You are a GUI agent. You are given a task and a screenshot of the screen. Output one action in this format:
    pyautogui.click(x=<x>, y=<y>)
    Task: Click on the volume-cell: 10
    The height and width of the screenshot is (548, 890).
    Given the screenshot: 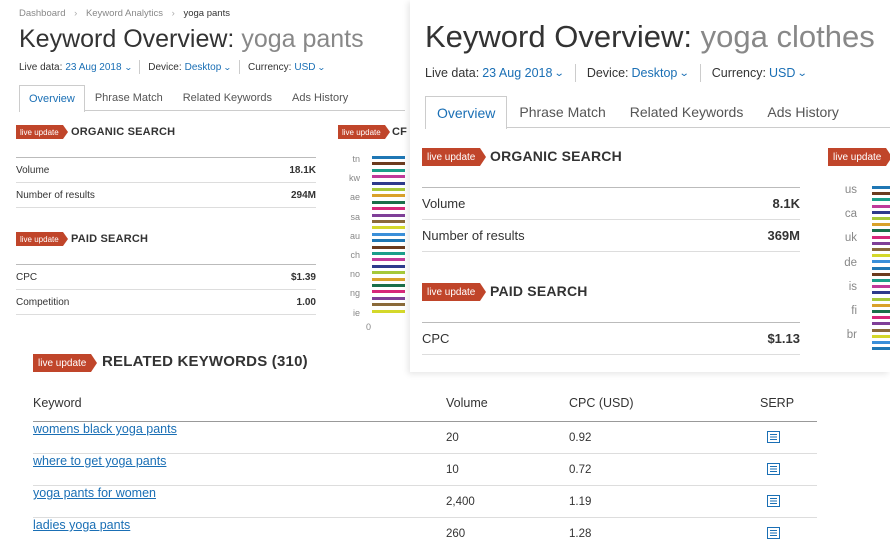 What is the action you would take?
    pyautogui.click(x=452, y=470)
    